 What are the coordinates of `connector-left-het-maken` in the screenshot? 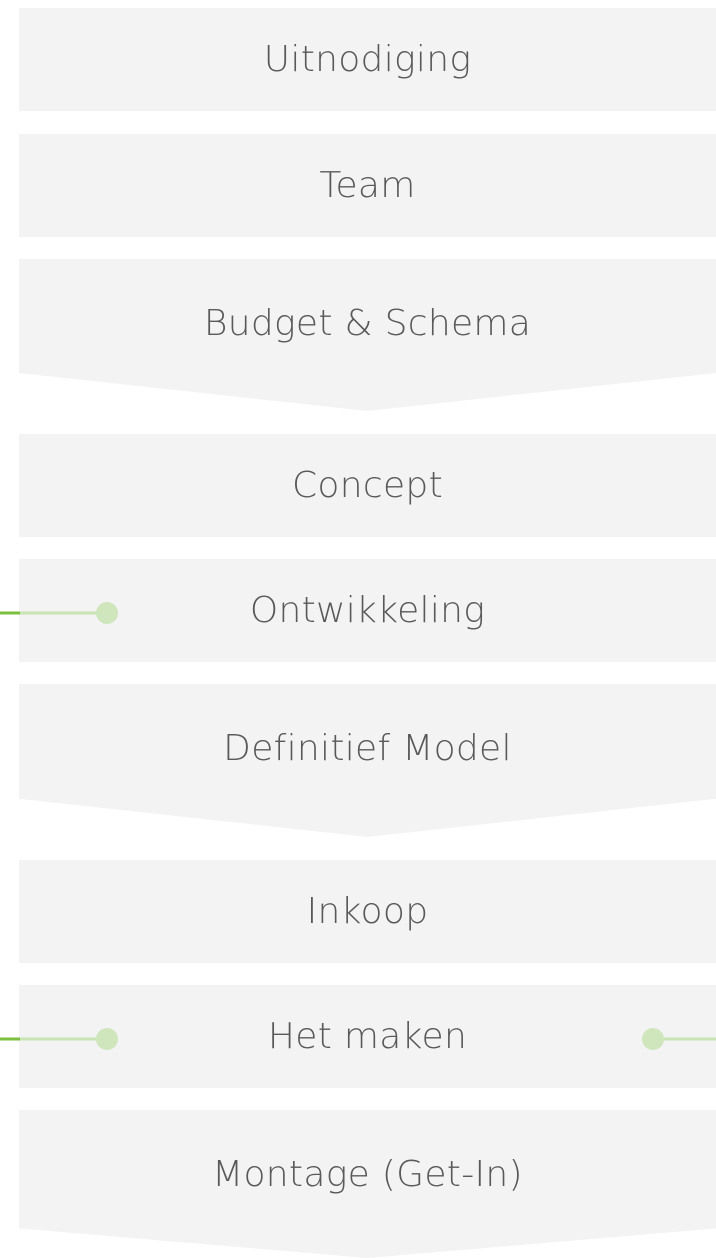 It's located at (65, 1039).